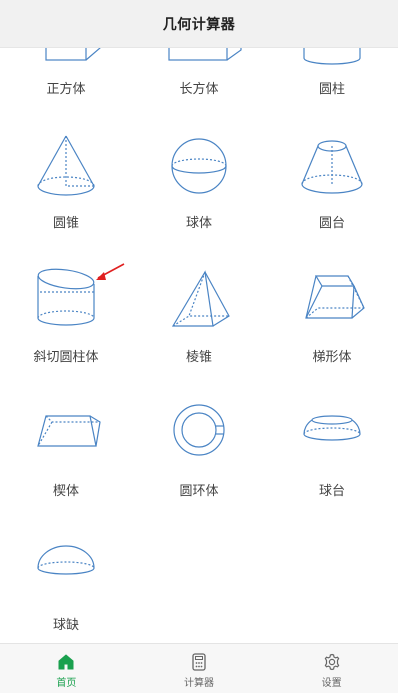 Image resolution: width=398 pixels, height=693 pixels. Describe the element at coordinates (198, 357) in the screenshot. I see `shape-label: 棱锥` at that location.